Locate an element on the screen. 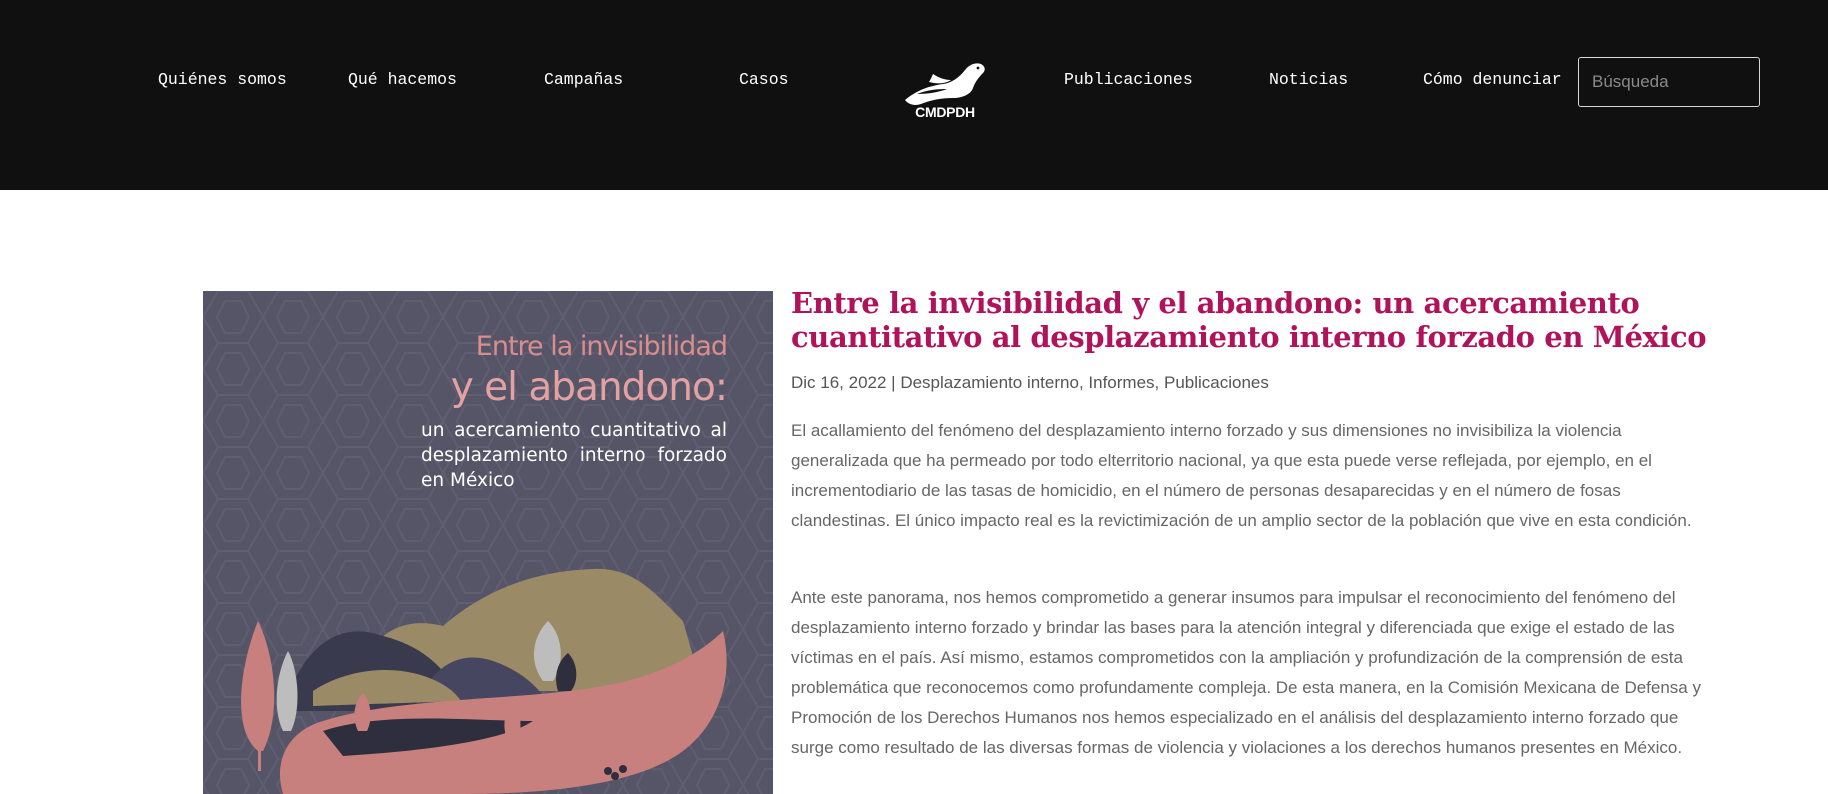 The height and width of the screenshot is (794, 1828). nav-item-noticias: Noticias is located at coordinates (1308, 82).